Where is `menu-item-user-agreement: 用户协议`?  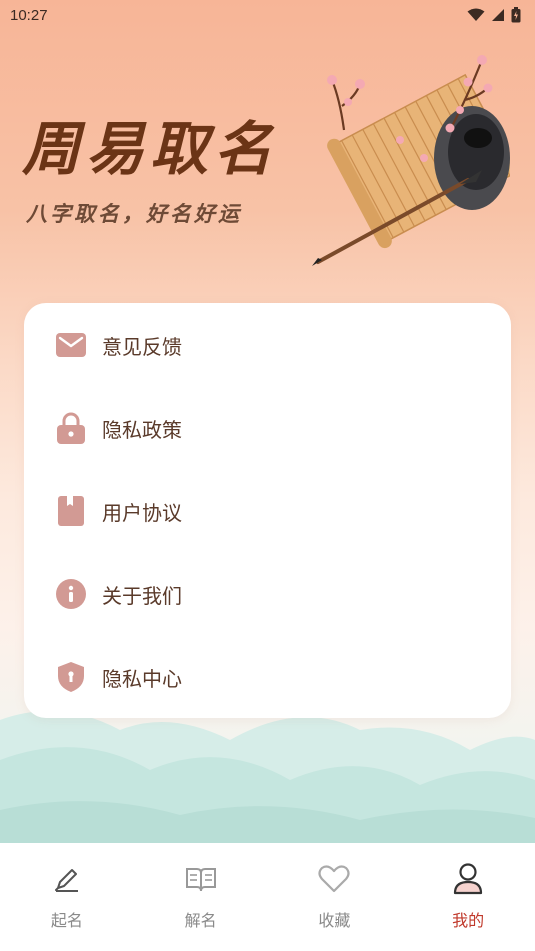 menu-item-user-agreement: 用户协议 is located at coordinates (267, 511).